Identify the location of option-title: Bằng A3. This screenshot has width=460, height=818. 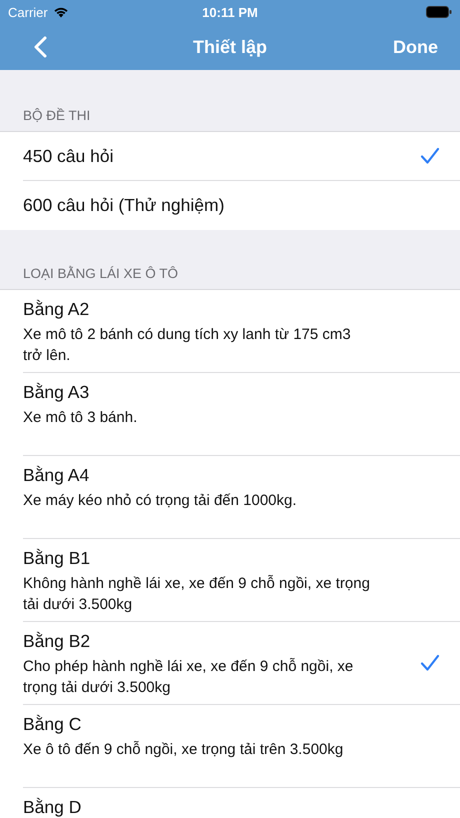
(56, 391).